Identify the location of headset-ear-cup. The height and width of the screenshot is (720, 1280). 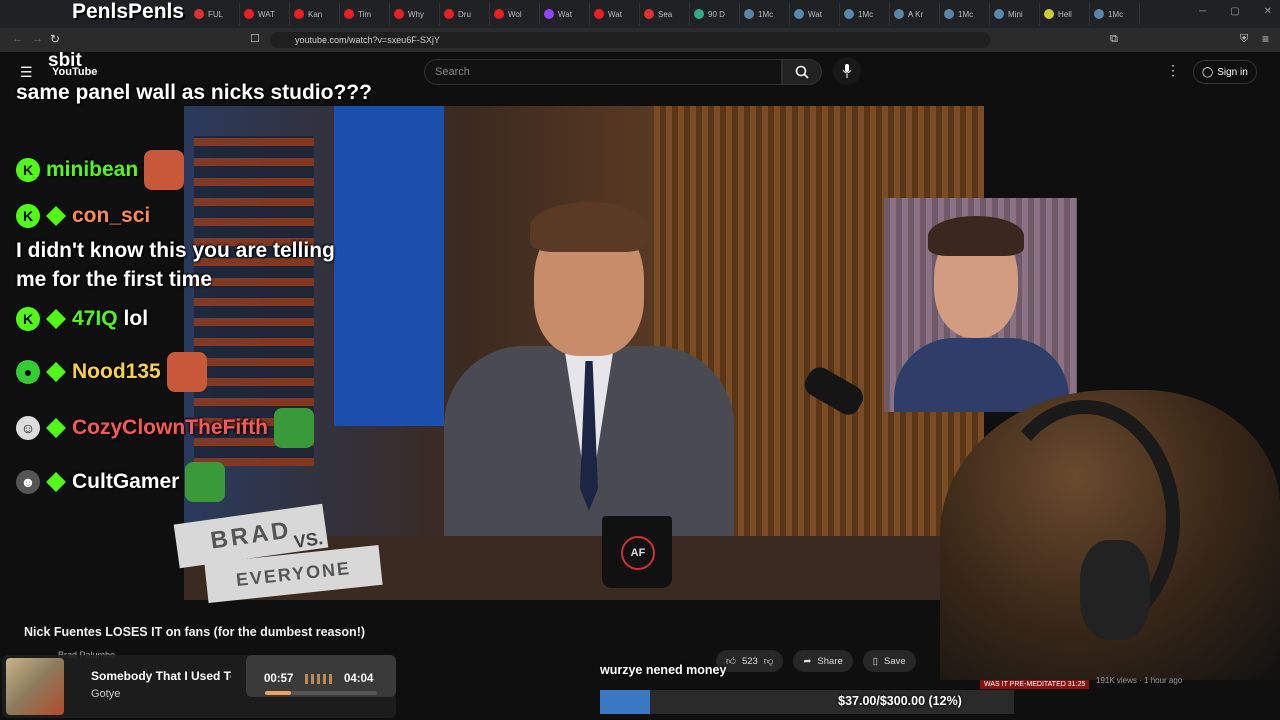
(1115, 590).